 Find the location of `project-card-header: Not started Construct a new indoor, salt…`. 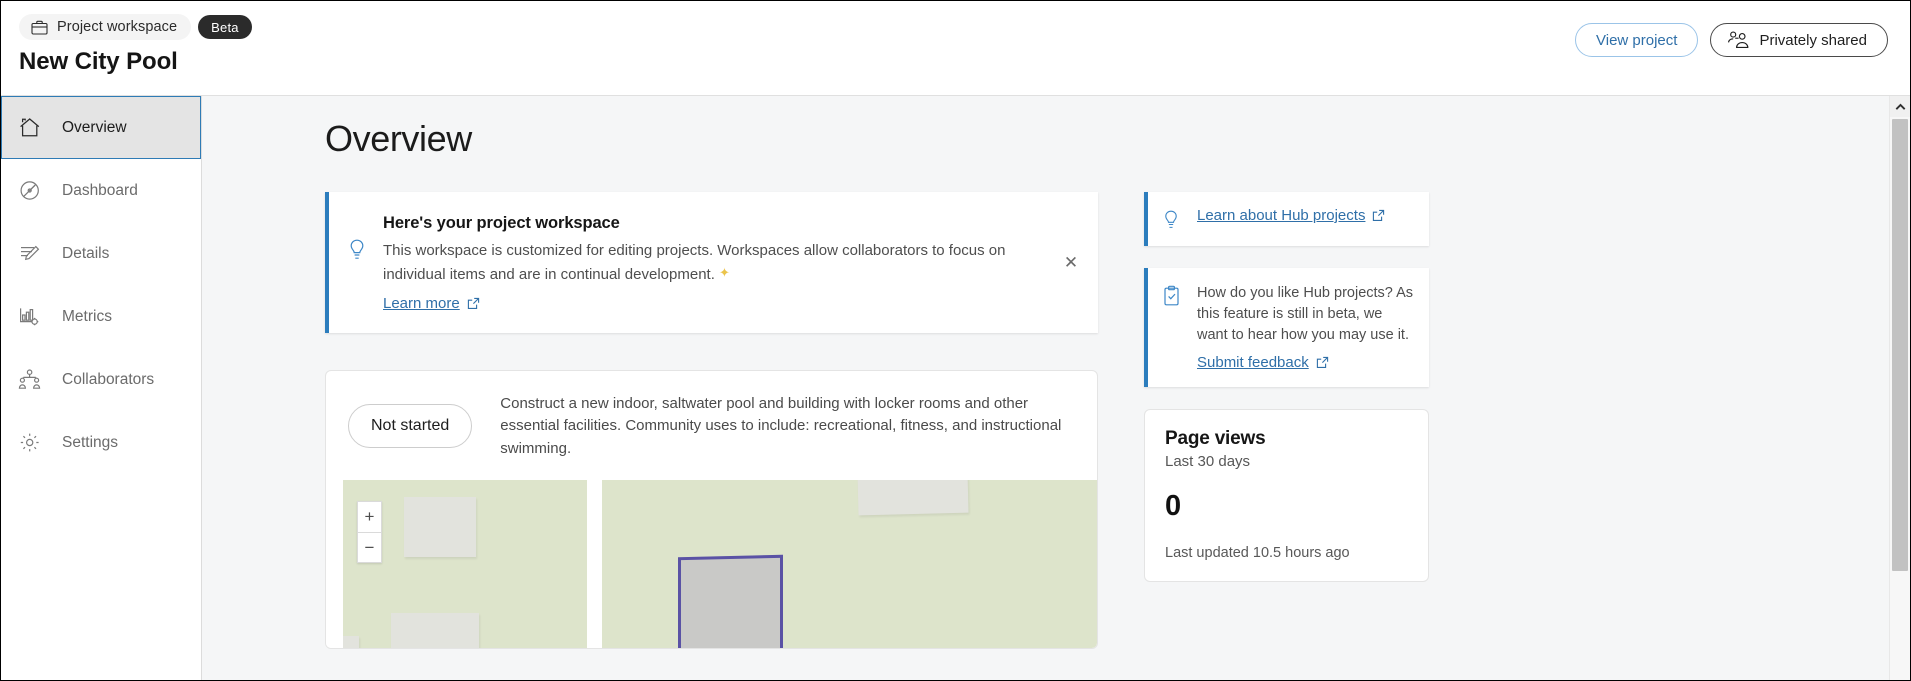

project-card-header: Not started Construct a new indoor, salt… is located at coordinates (711, 426).